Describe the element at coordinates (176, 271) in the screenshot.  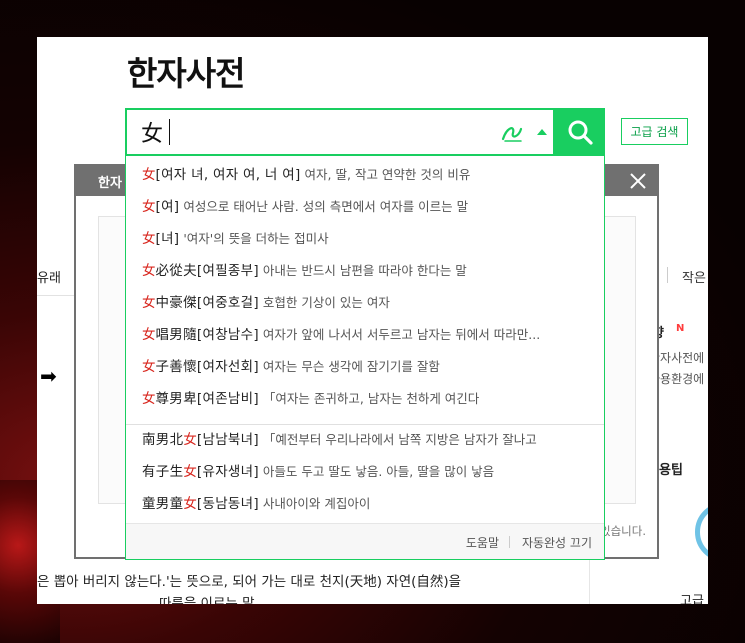
I see `hanja-rest: 必從夫` at that location.